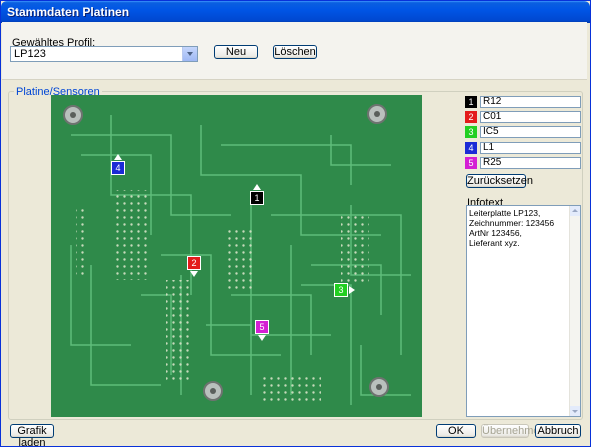 This screenshot has width=591, height=447. Describe the element at coordinates (194, 274) in the screenshot. I see `sensor-marker-2-arrow-icon` at that location.